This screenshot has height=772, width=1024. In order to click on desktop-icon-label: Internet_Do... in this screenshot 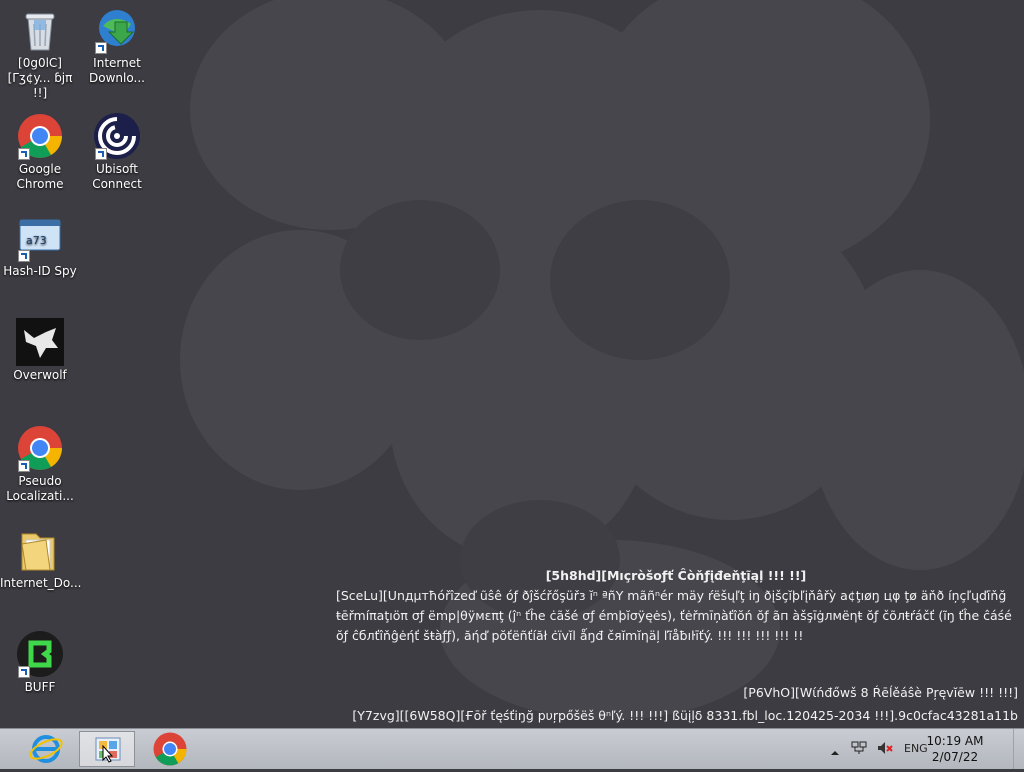, I will do `click(41, 583)`.